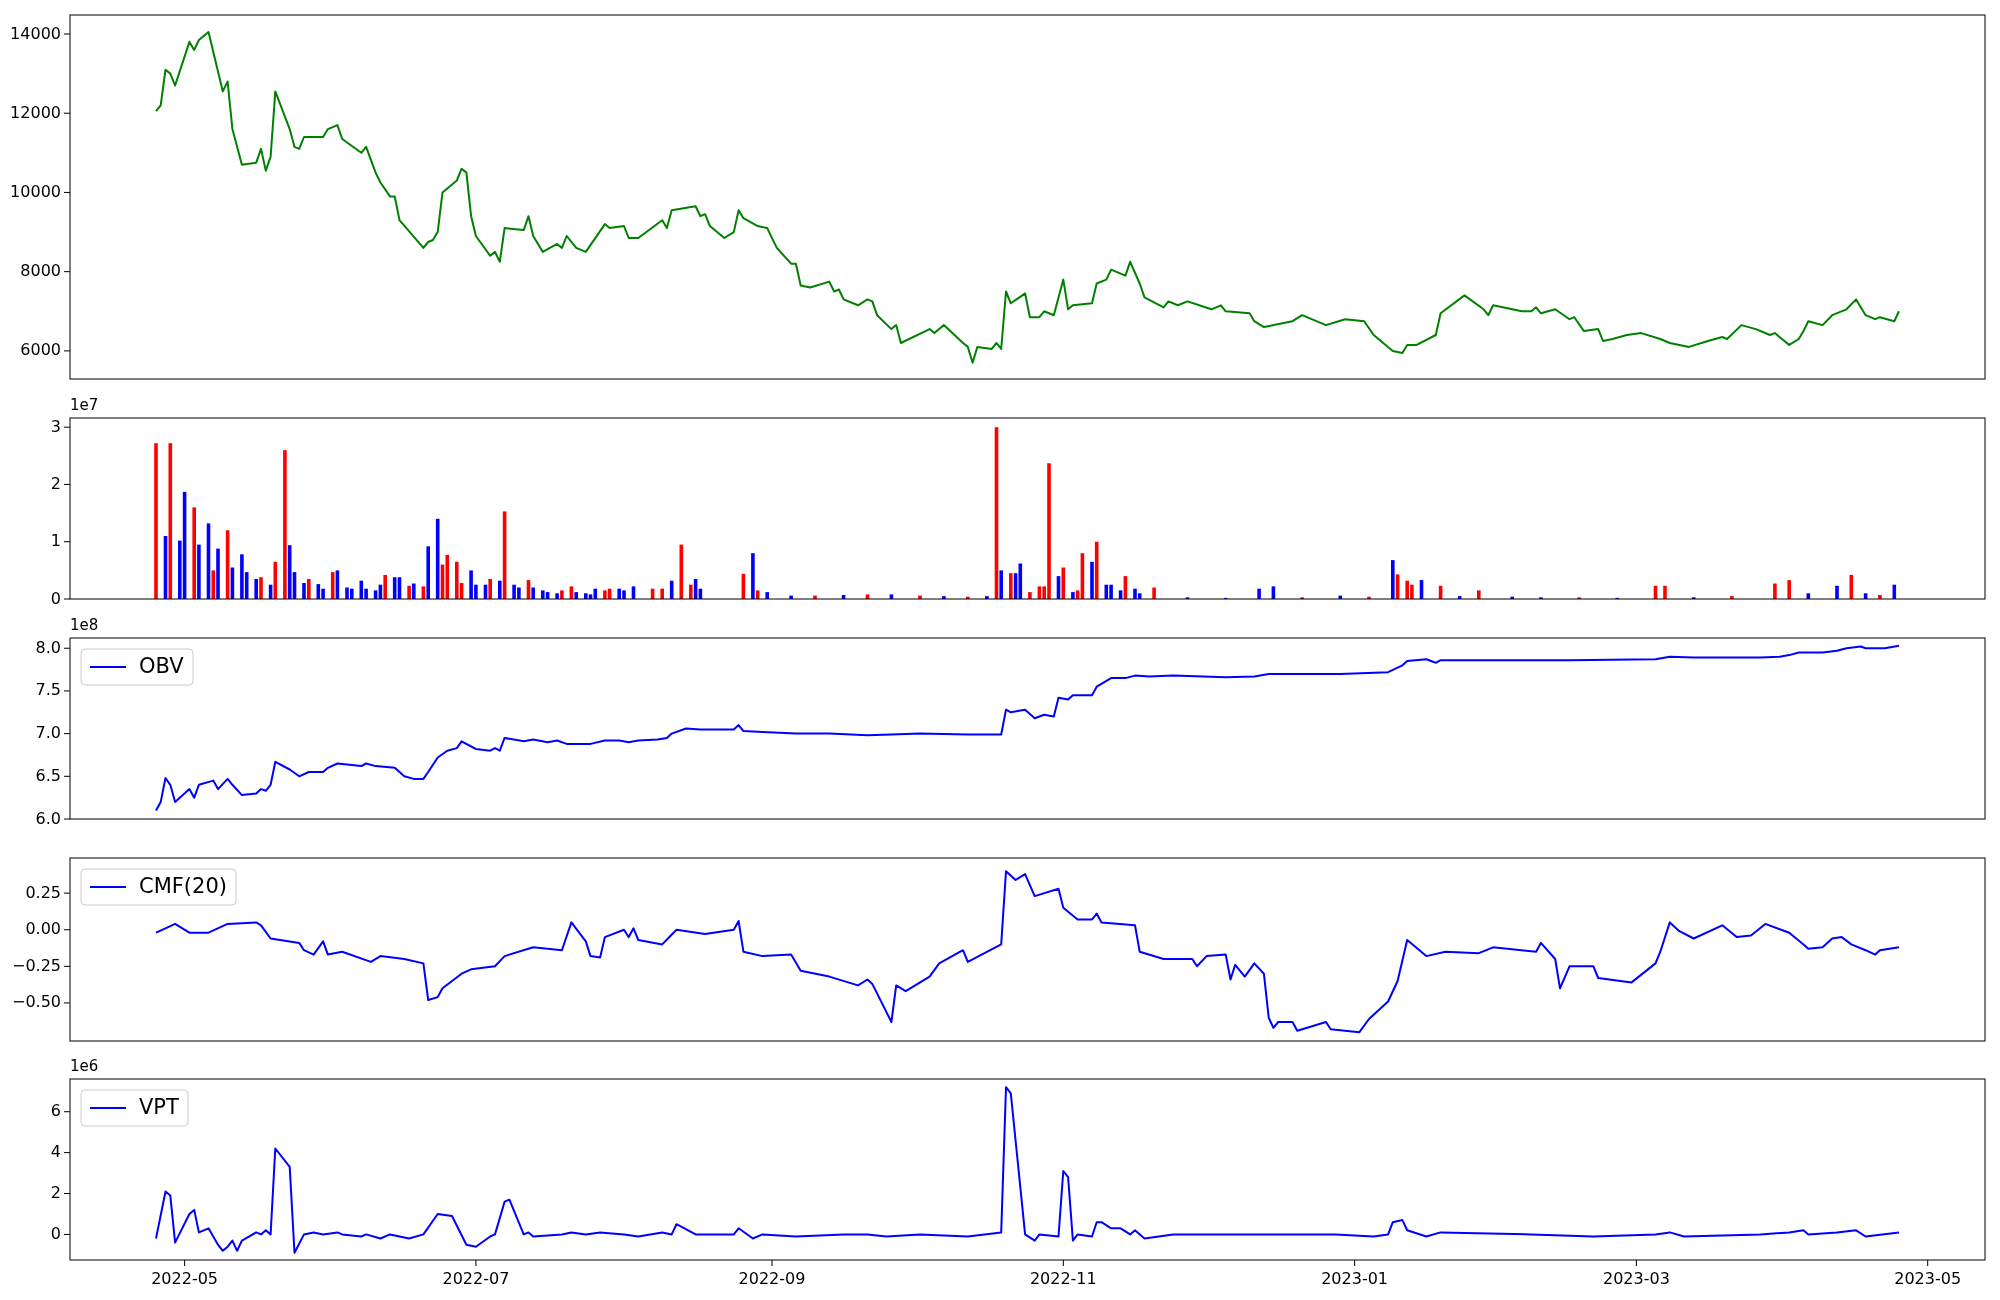 The width and height of the screenshot is (2000, 1300). What do you see at coordinates (48, 647) in the screenshot?
I see `y-tick-label: 8.0` at bounding box center [48, 647].